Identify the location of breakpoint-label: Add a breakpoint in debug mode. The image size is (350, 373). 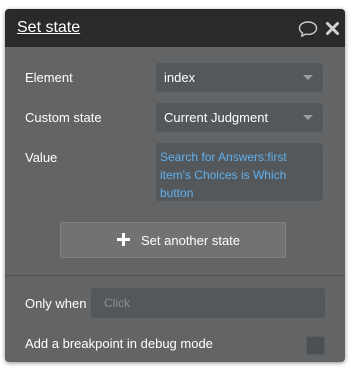
(119, 343).